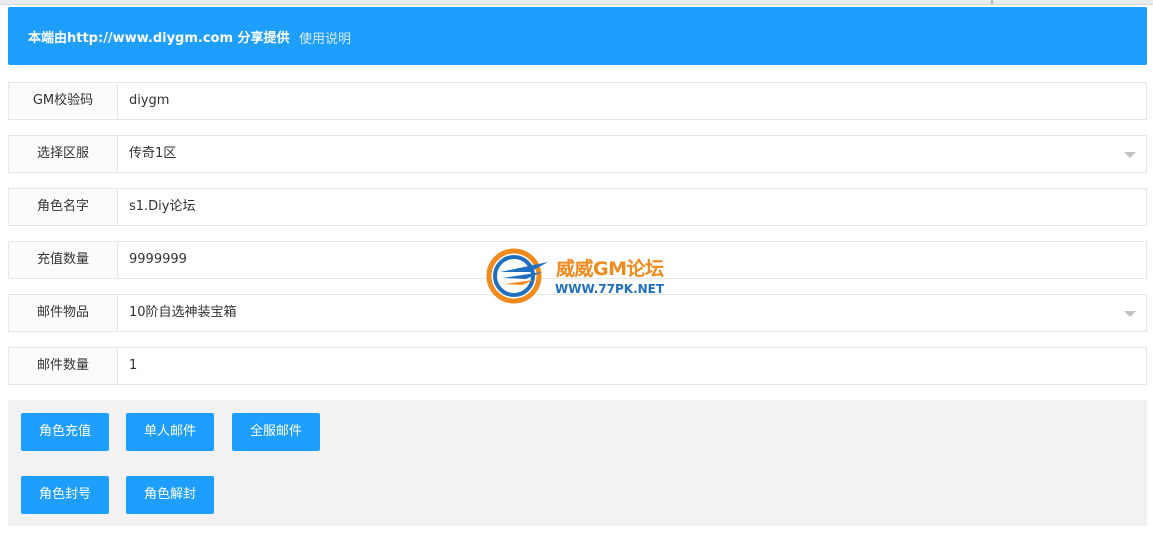  Describe the element at coordinates (992, 2) in the screenshot. I see `scroll-indicator` at that location.